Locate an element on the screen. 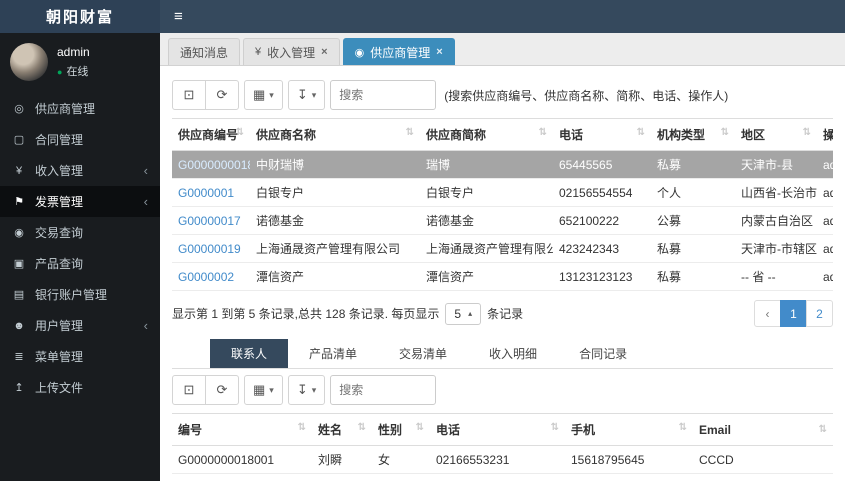 Image resolution: width=845 pixels, height=481 pixels. cell-short: 诺德基金 is located at coordinates (486, 220).